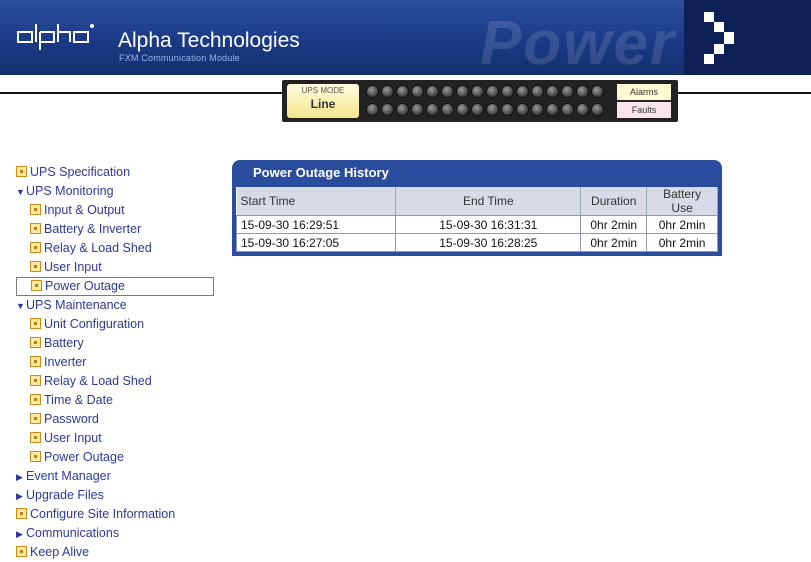 The image size is (811, 562). Describe the element at coordinates (682, 242) in the screenshot. I see `cell-battery-use: 0hr 2min` at that location.